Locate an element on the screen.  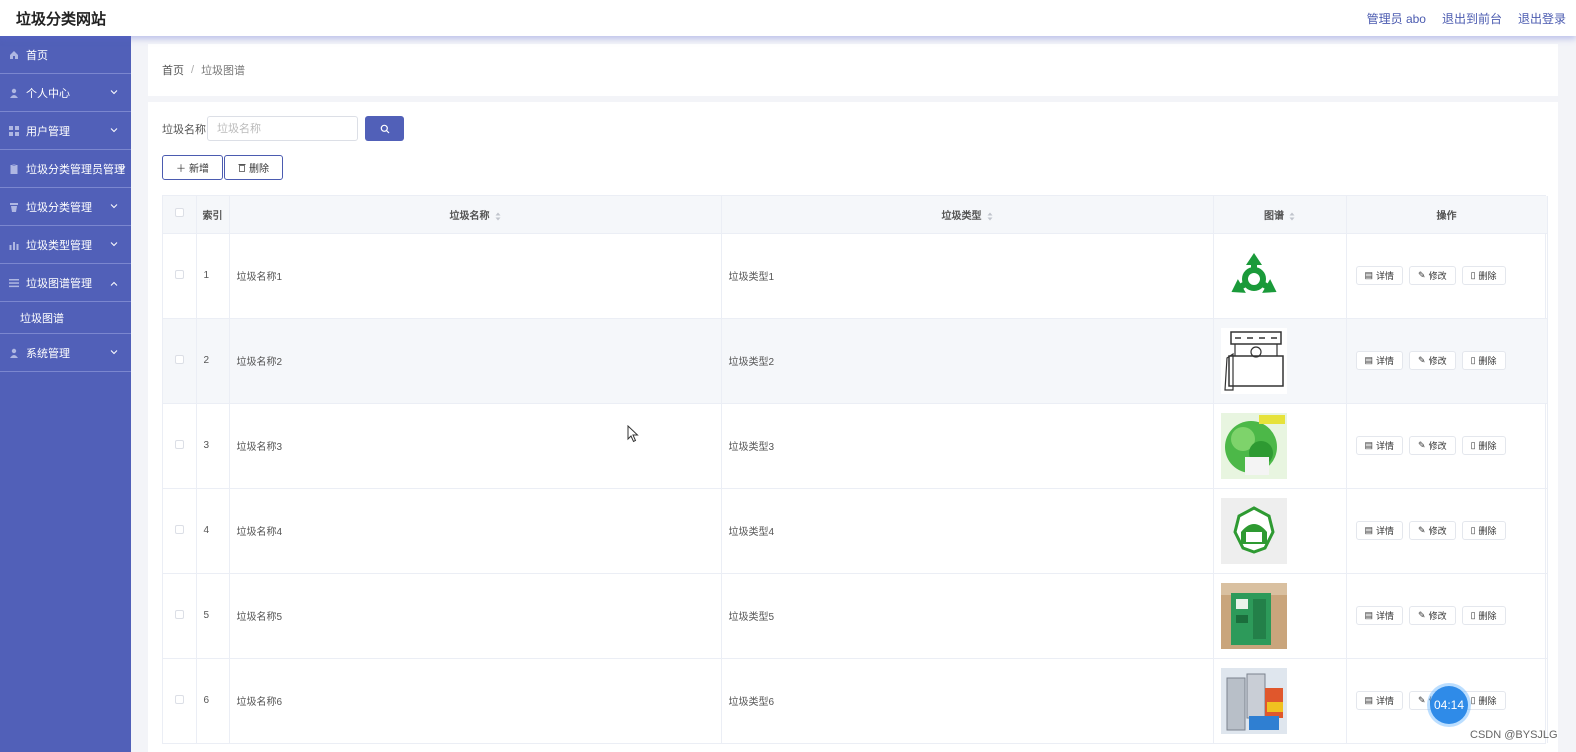
sidebar-subitem-atlas: 垃圾图谱 is located at coordinates (65, 318).